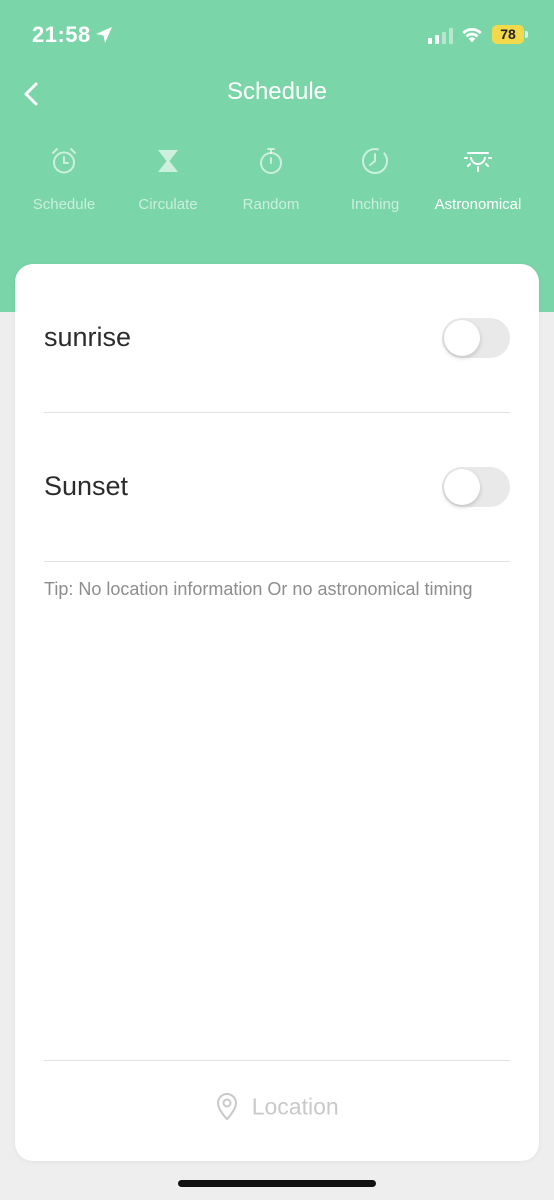  Describe the element at coordinates (526, 34) in the screenshot. I see `battery-tip` at that location.